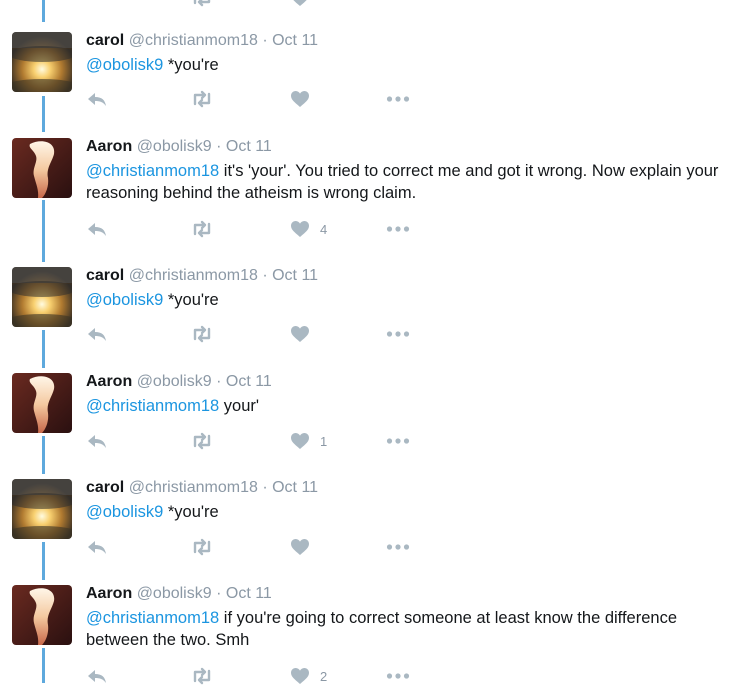 This screenshot has width=750, height=686. I want to click on tweet-text-content: your', so click(239, 406).